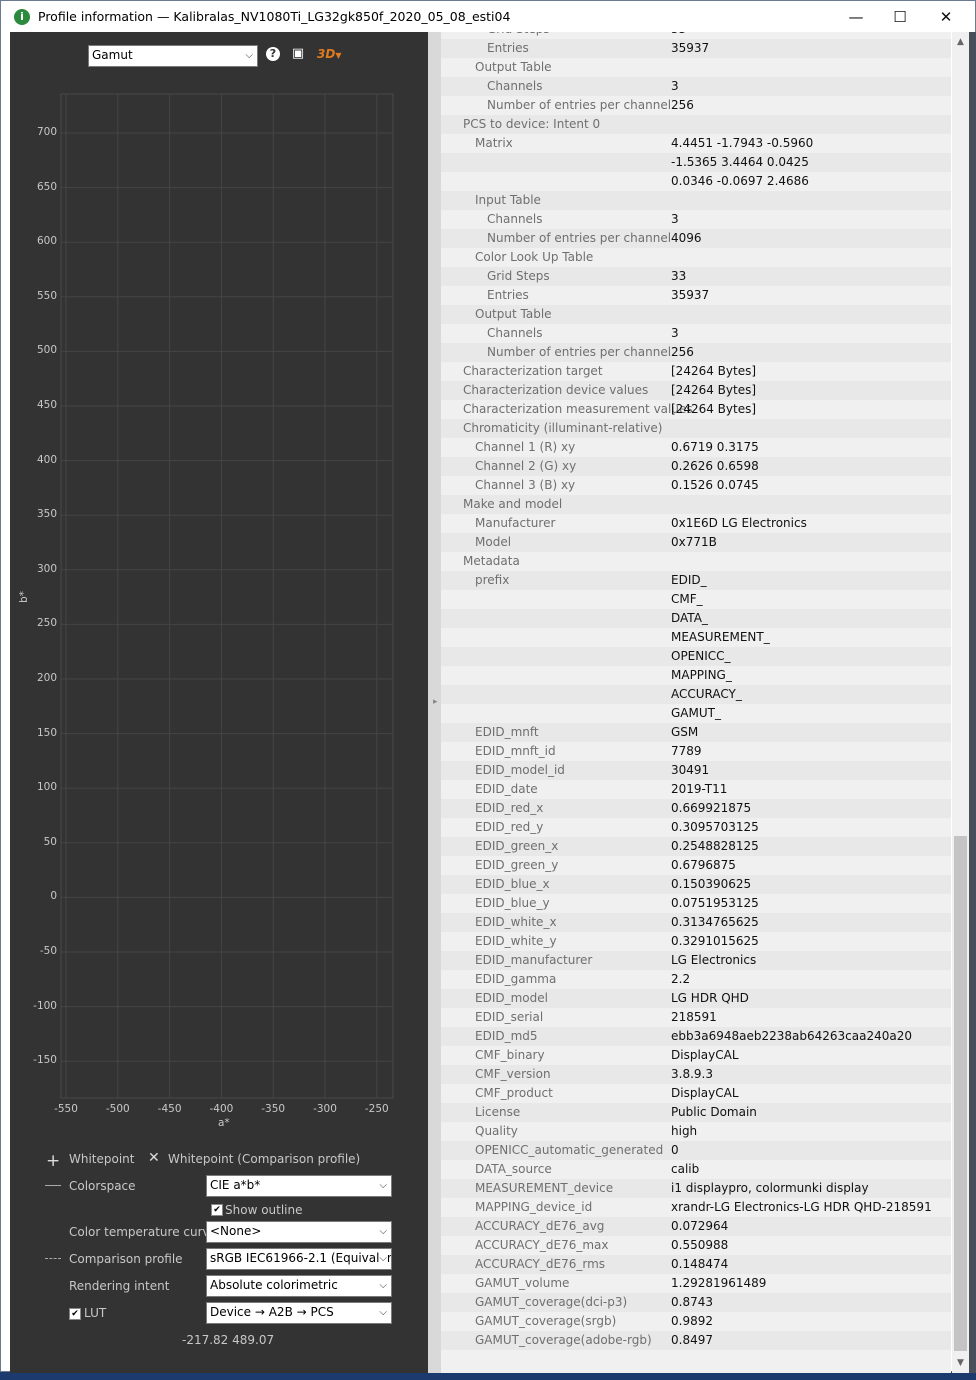 The image size is (976, 1380). What do you see at coordinates (696, 200) in the screenshot?
I see `info-row: Input Table` at bounding box center [696, 200].